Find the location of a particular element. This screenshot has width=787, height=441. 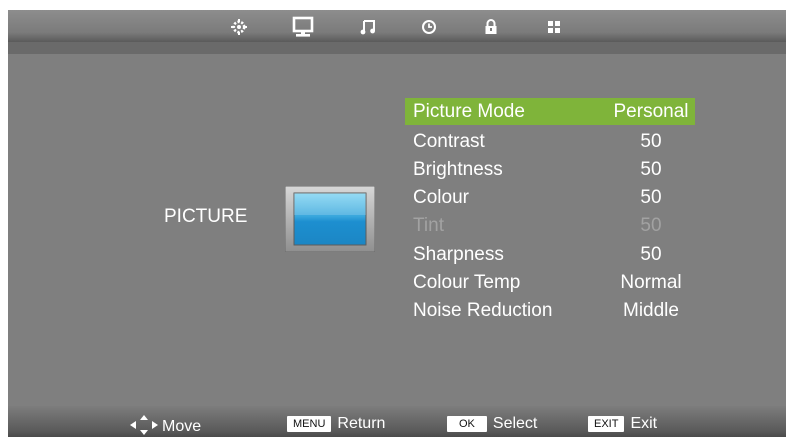

music-note-icon is located at coordinates (367, 27).